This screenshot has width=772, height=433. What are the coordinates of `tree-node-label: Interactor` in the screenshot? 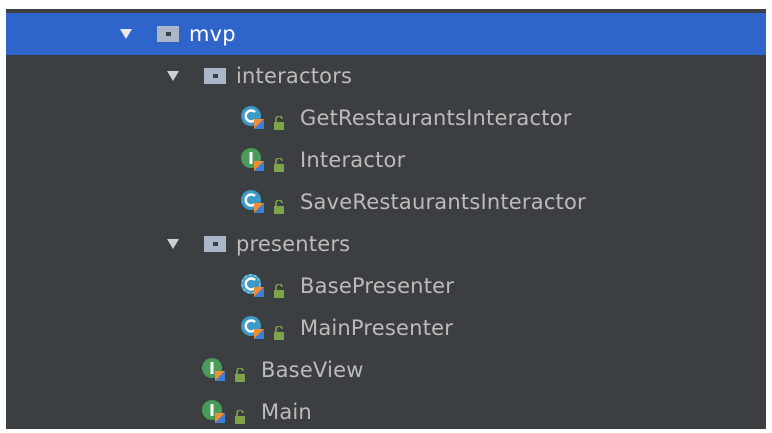 It's located at (353, 160).